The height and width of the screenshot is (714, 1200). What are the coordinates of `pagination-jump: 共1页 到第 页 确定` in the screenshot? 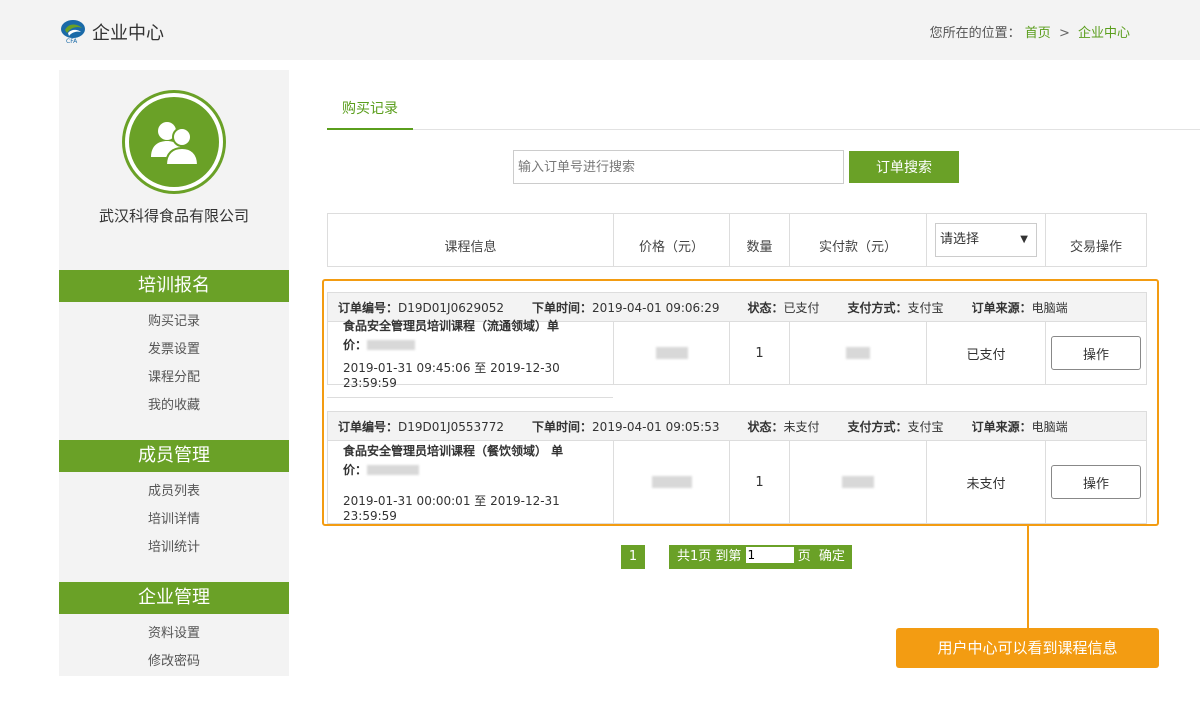 It's located at (760, 557).